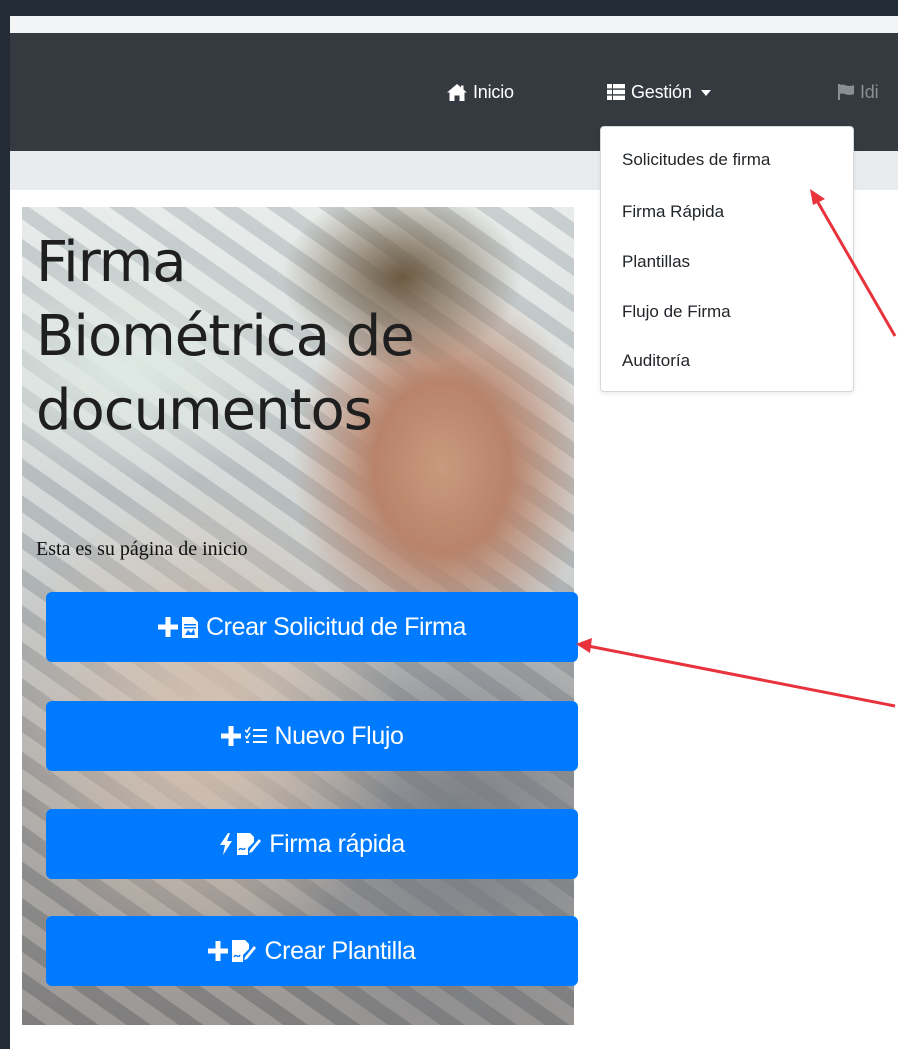 Image resolution: width=898 pixels, height=1049 pixels. Describe the element at coordinates (340, 950) in the screenshot. I see `button-label: Crear Plantilla` at that location.